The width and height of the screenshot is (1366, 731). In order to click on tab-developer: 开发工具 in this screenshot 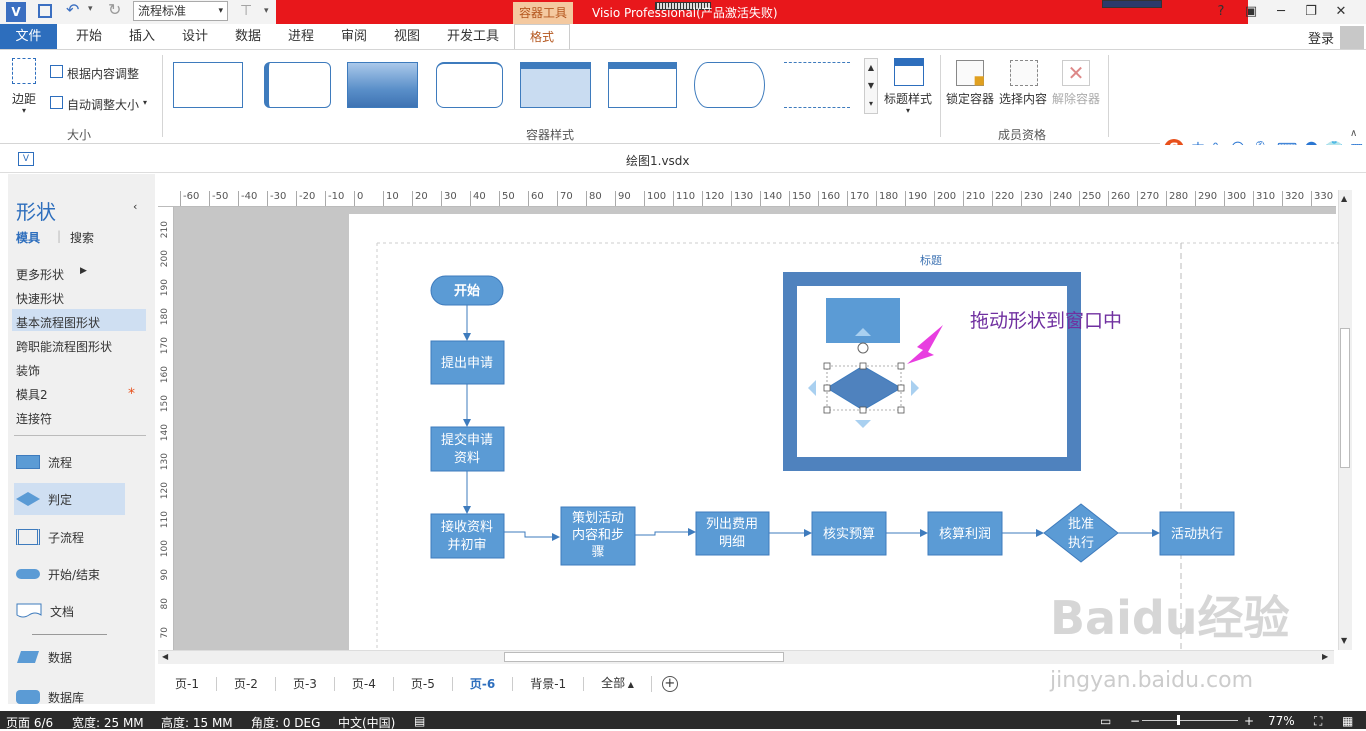, I will do `click(473, 36)`.